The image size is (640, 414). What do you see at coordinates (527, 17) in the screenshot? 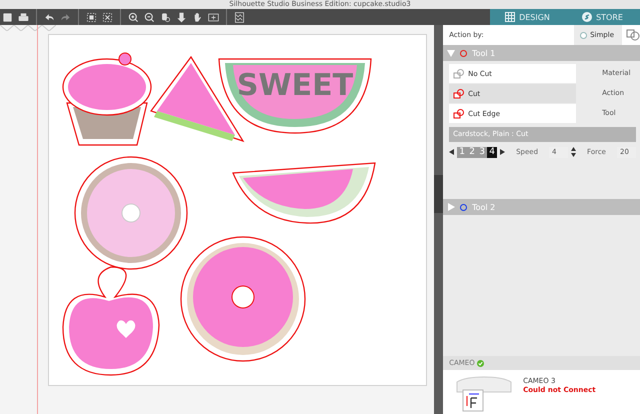
I see `nav-tab: DESIGN` at bounding box center [527, 17].